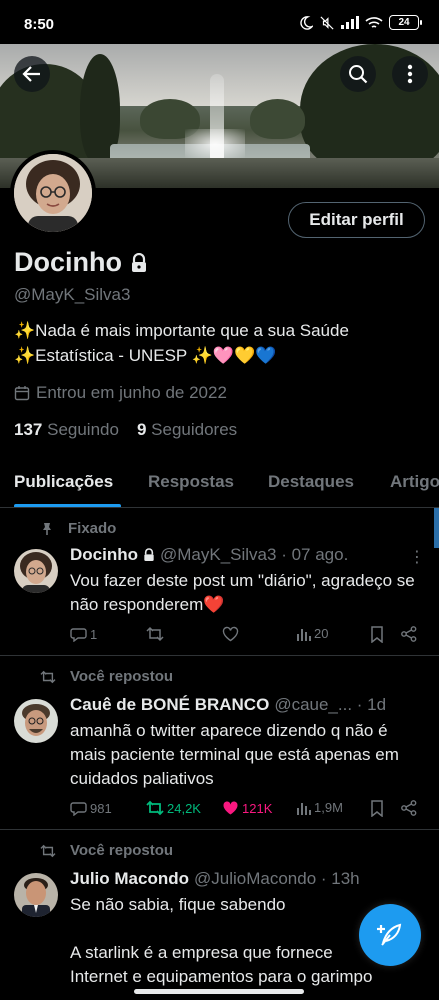 This screenshot has width=439, height=1000. I want to click on following-count: 137, so click(28, 429).